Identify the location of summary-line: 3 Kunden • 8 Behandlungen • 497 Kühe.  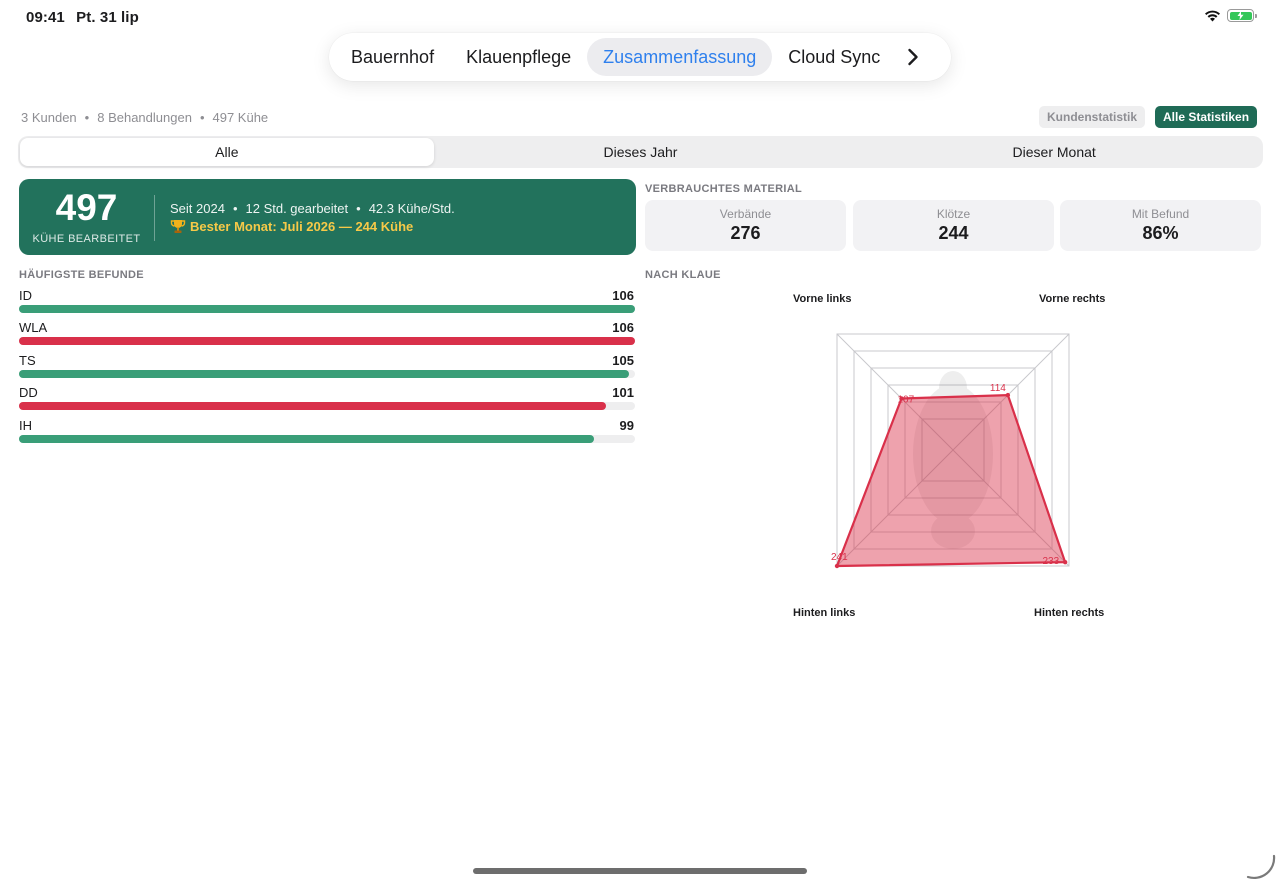
(144, 117).